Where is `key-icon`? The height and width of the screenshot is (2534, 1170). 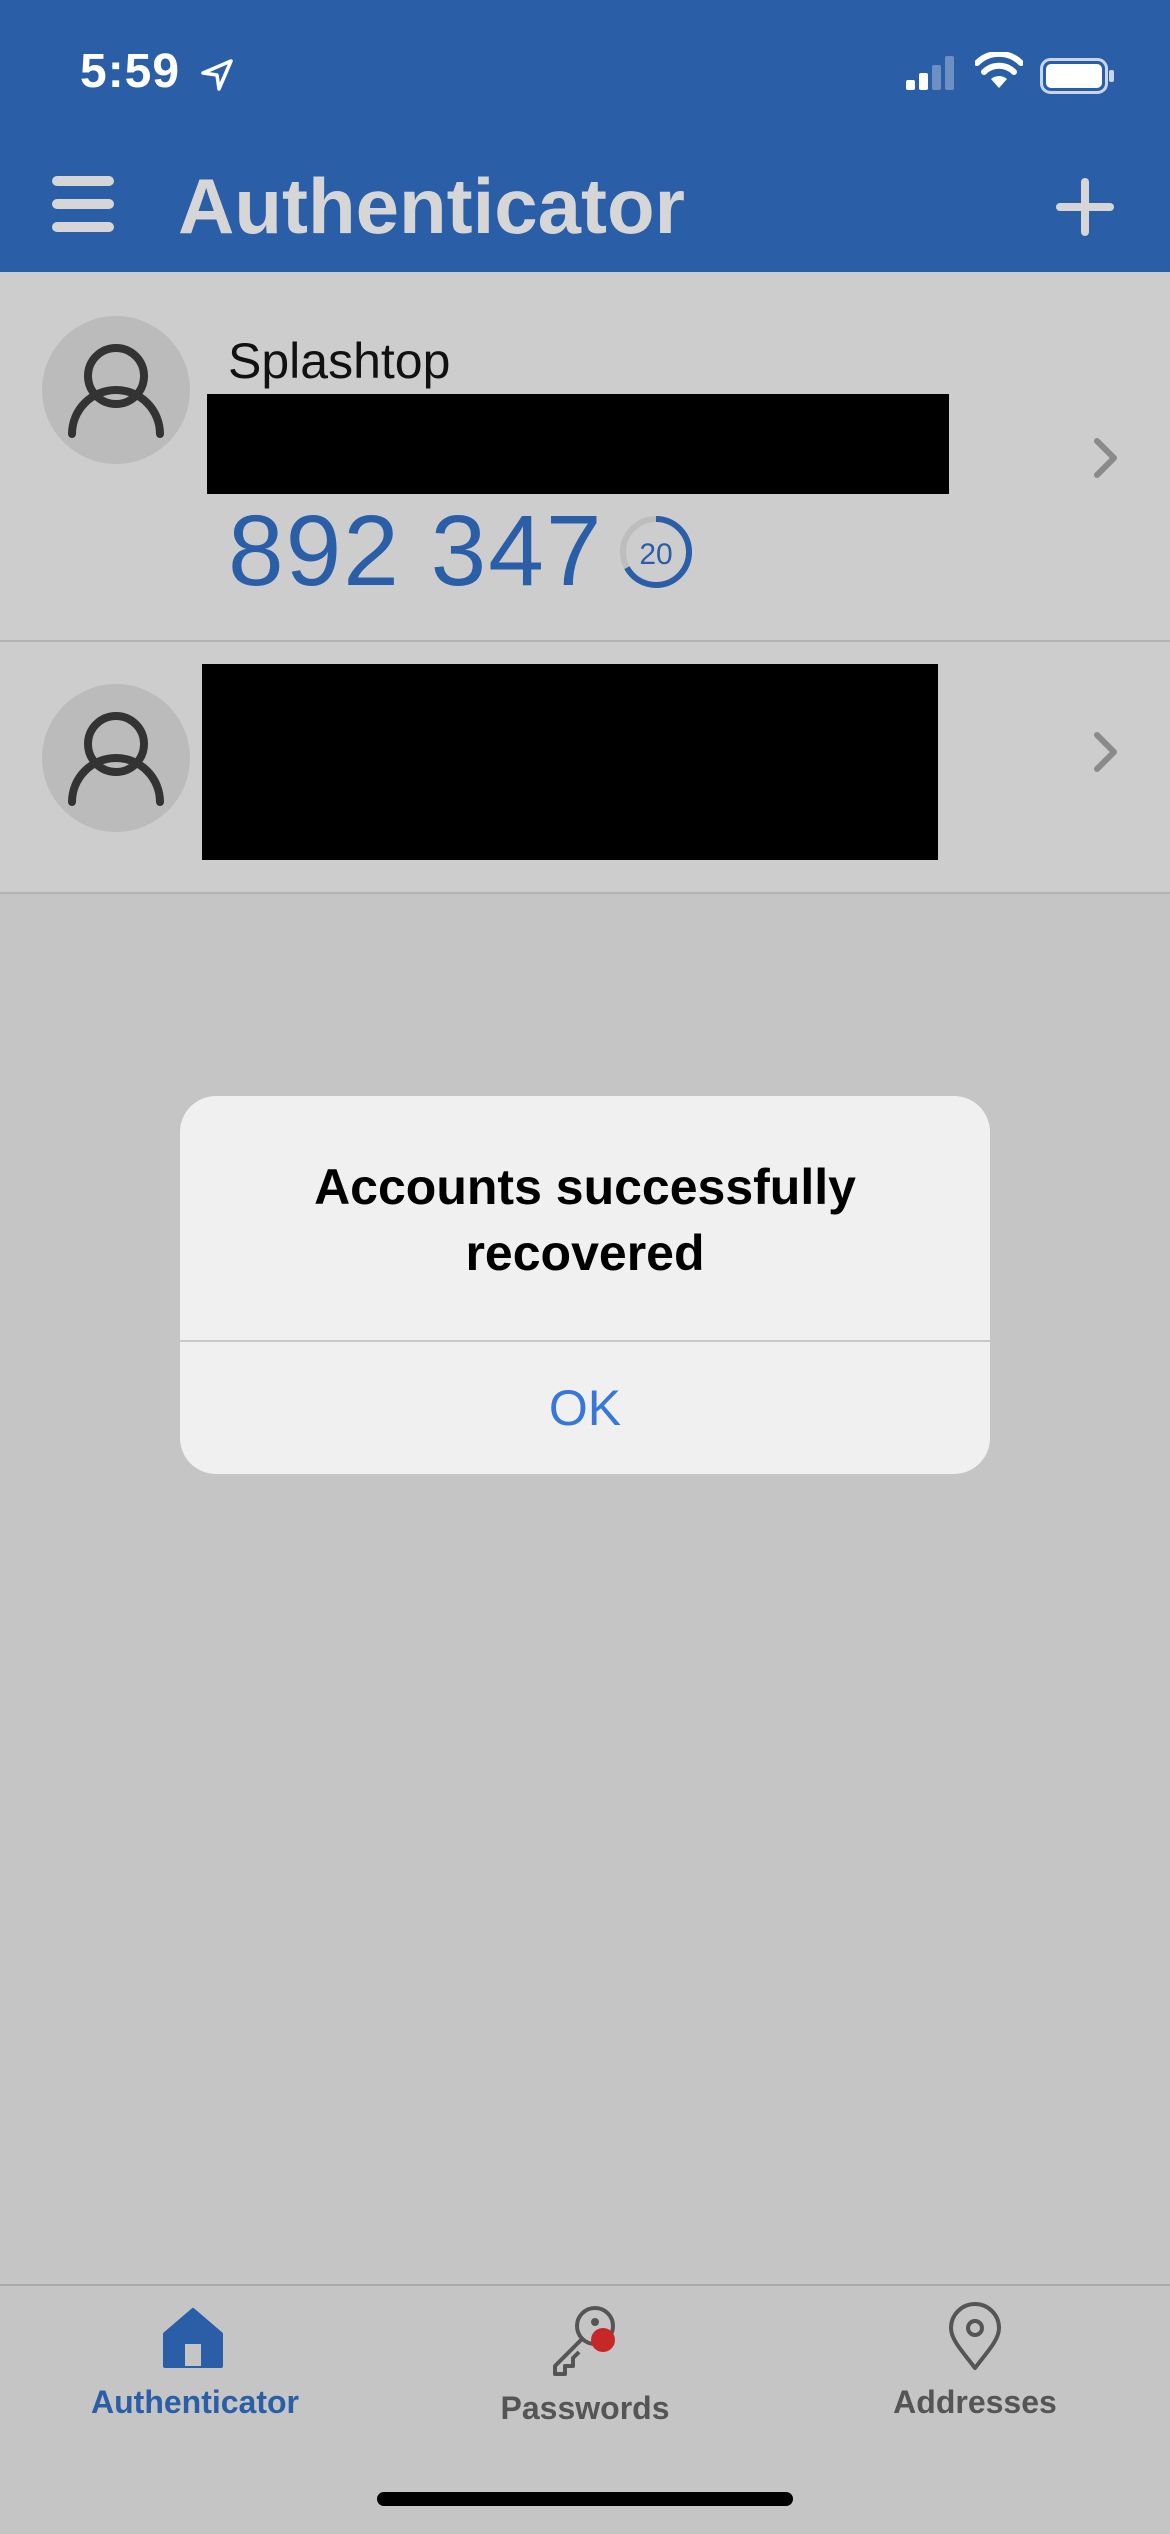
key-icon is located at coordinates (584, 2341).